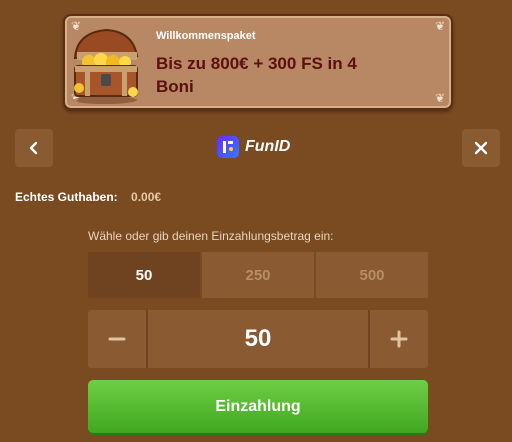 This screenshot has width=512, height=442. What do you see at coordinates (372, 275) in the screenshot?
I see `amount-option-500: 500` at bounding box center [372, 275].